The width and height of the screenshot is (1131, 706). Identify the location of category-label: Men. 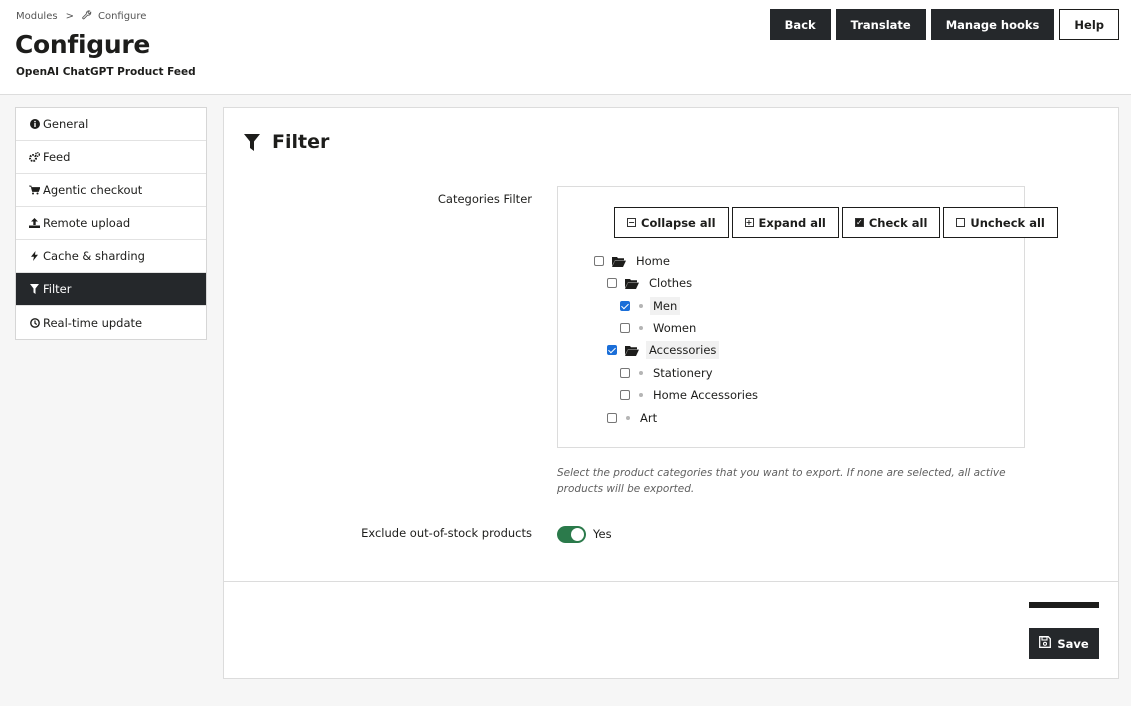
(665, 306).